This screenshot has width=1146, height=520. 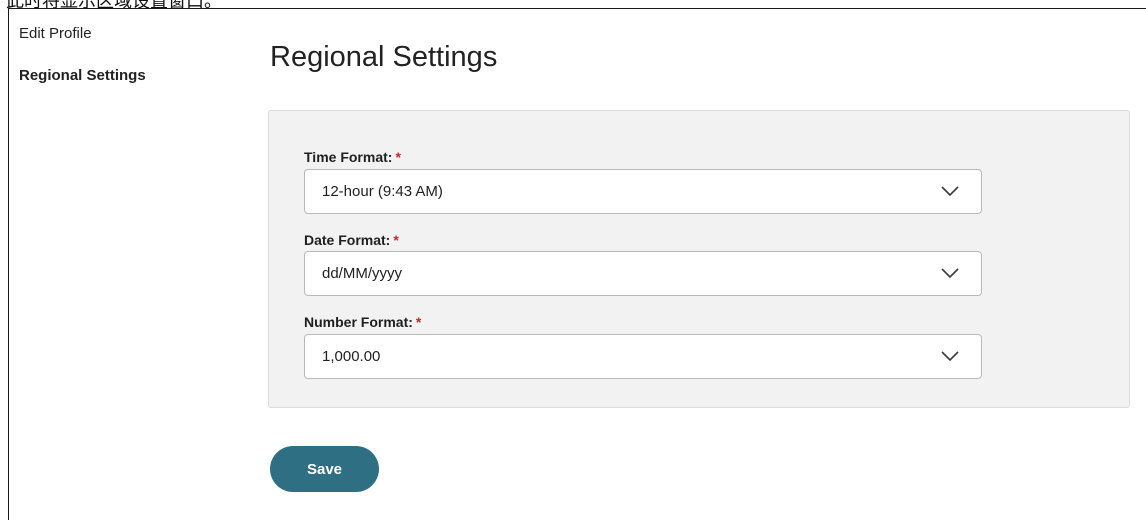 I want to click on date-format-value: dd/MM/yyyy, so click(x=362, y=273).